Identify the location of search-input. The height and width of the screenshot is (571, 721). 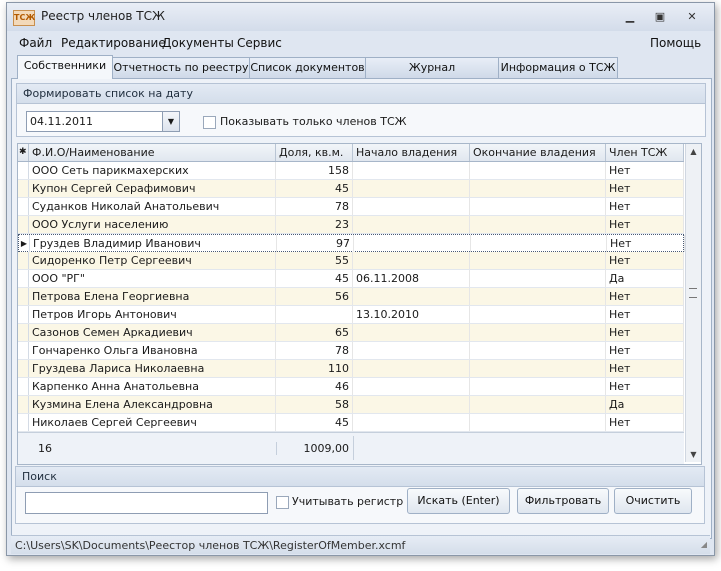
(146, 503).